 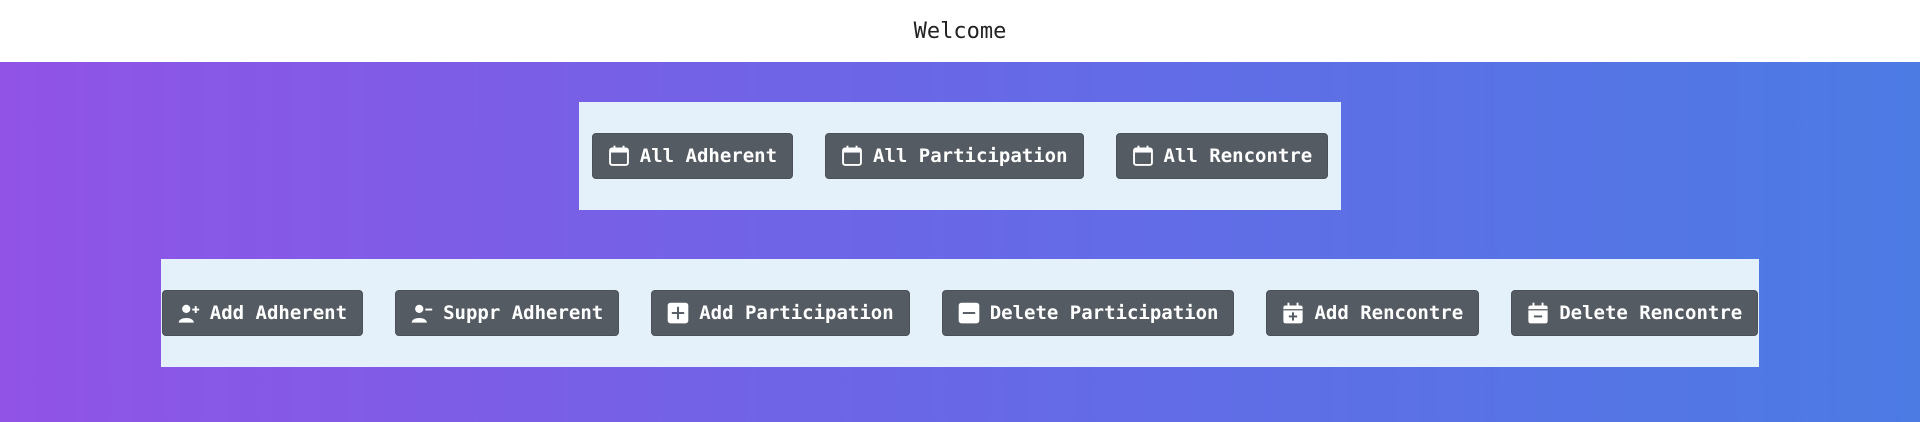 What do you see at coordinates (1538, 313) in the screenshot?
I see `calendar-minus-icon` at bounding box center [1538, 313].